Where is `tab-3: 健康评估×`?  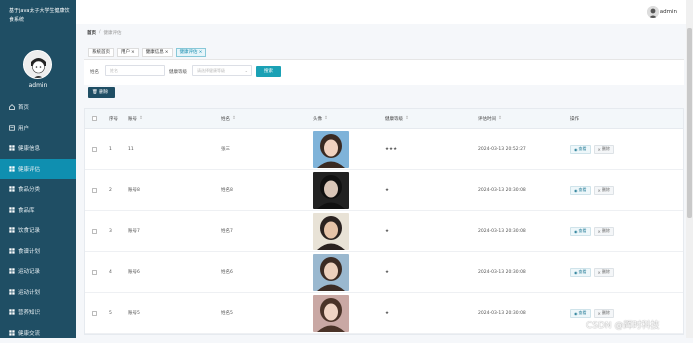 tab-3: 健康评估× is located at coordinates (191, 52).